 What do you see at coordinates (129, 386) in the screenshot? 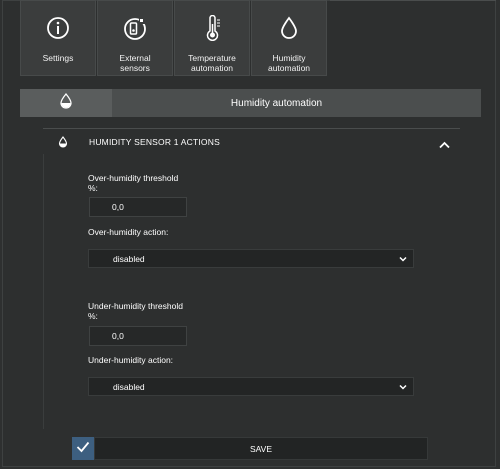
I see `under-humidity-action-value: disabled` at bounding box center [129, 386].